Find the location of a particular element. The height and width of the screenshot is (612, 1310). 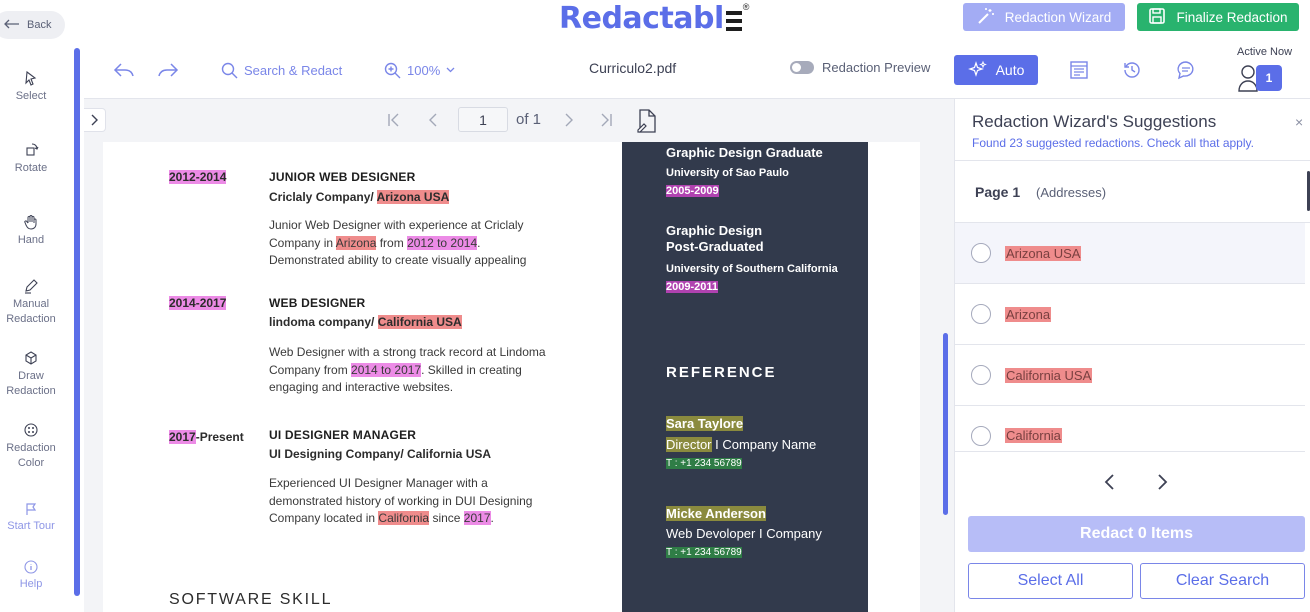

highlight-address: Arizona USA is located at coordinates (413, 197).